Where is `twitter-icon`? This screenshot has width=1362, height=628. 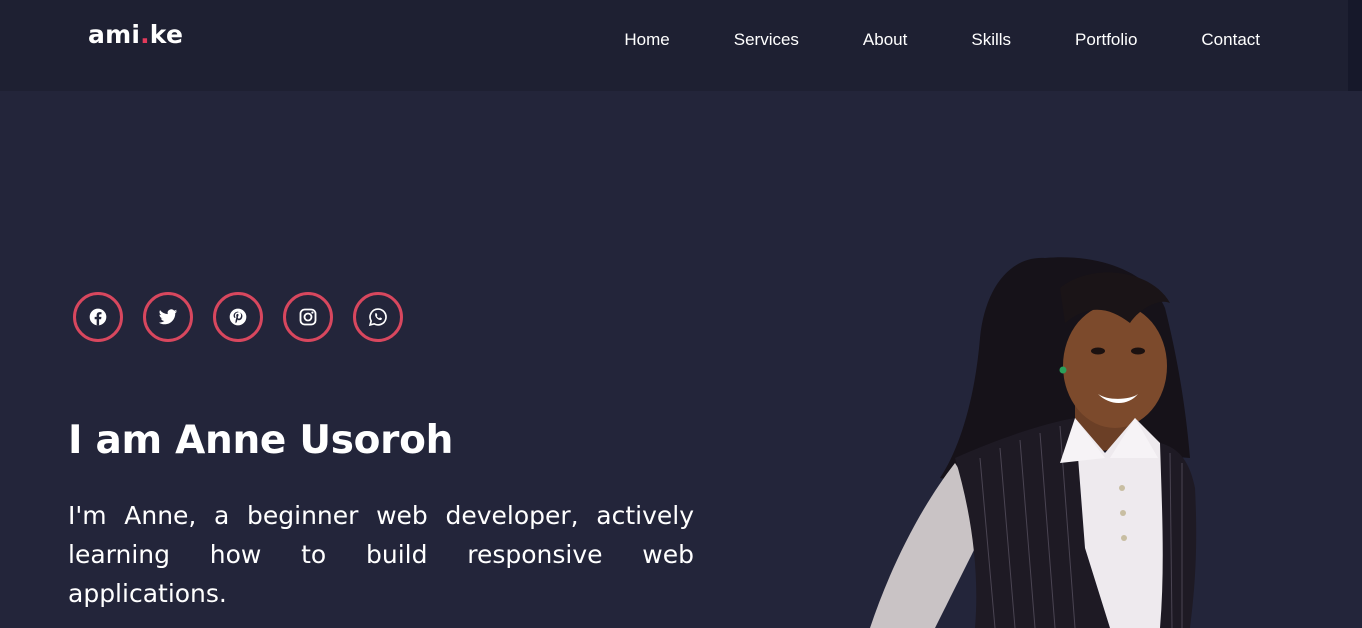 twitter-icon is located at coordinates (168, 317).